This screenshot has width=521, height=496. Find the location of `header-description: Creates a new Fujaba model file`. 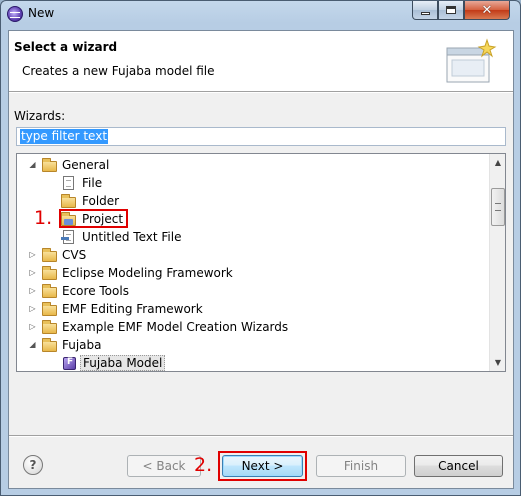

header-description: Creates a new Fujaba model file is located at coordinates (118, 71).